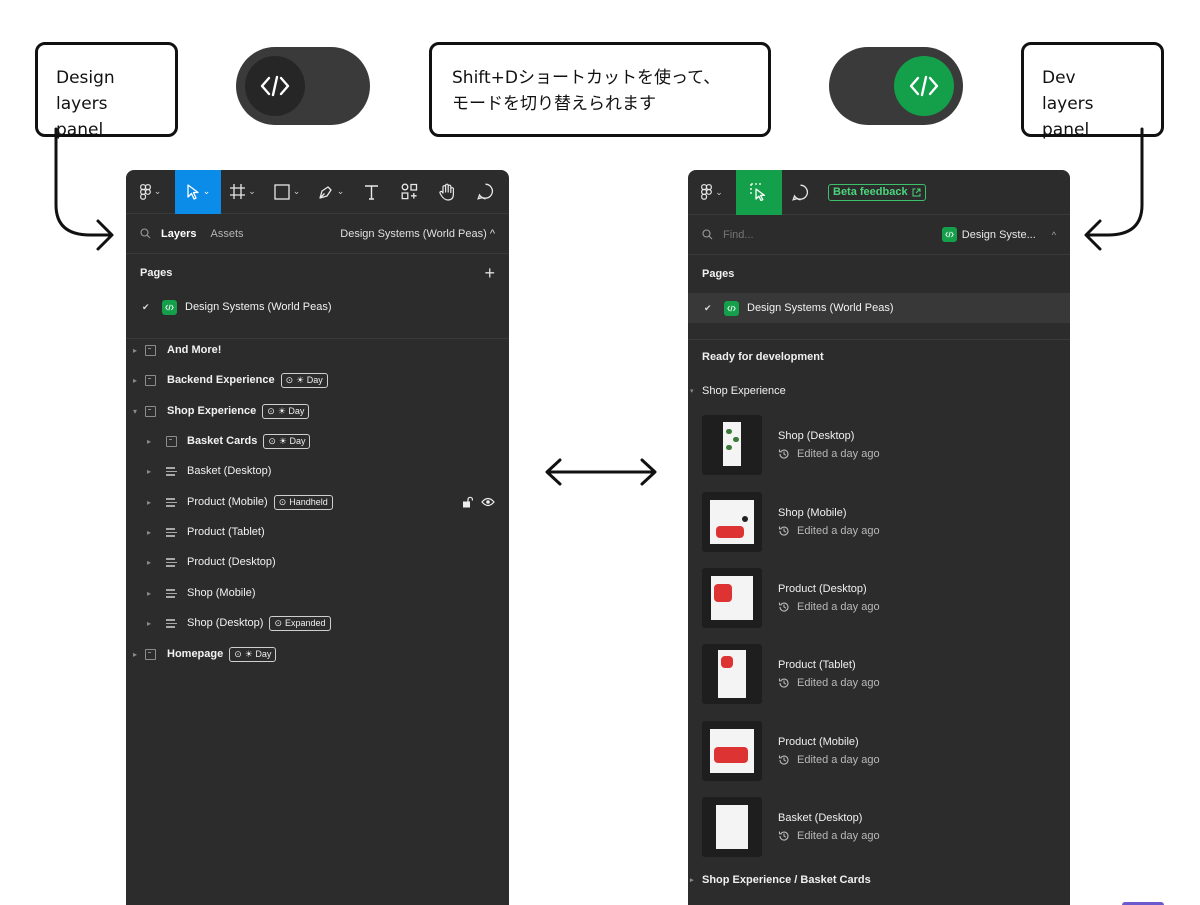  I want to click on layer-row: ▸ Homepage ⊙ ☀ Day, so click(317, 654).